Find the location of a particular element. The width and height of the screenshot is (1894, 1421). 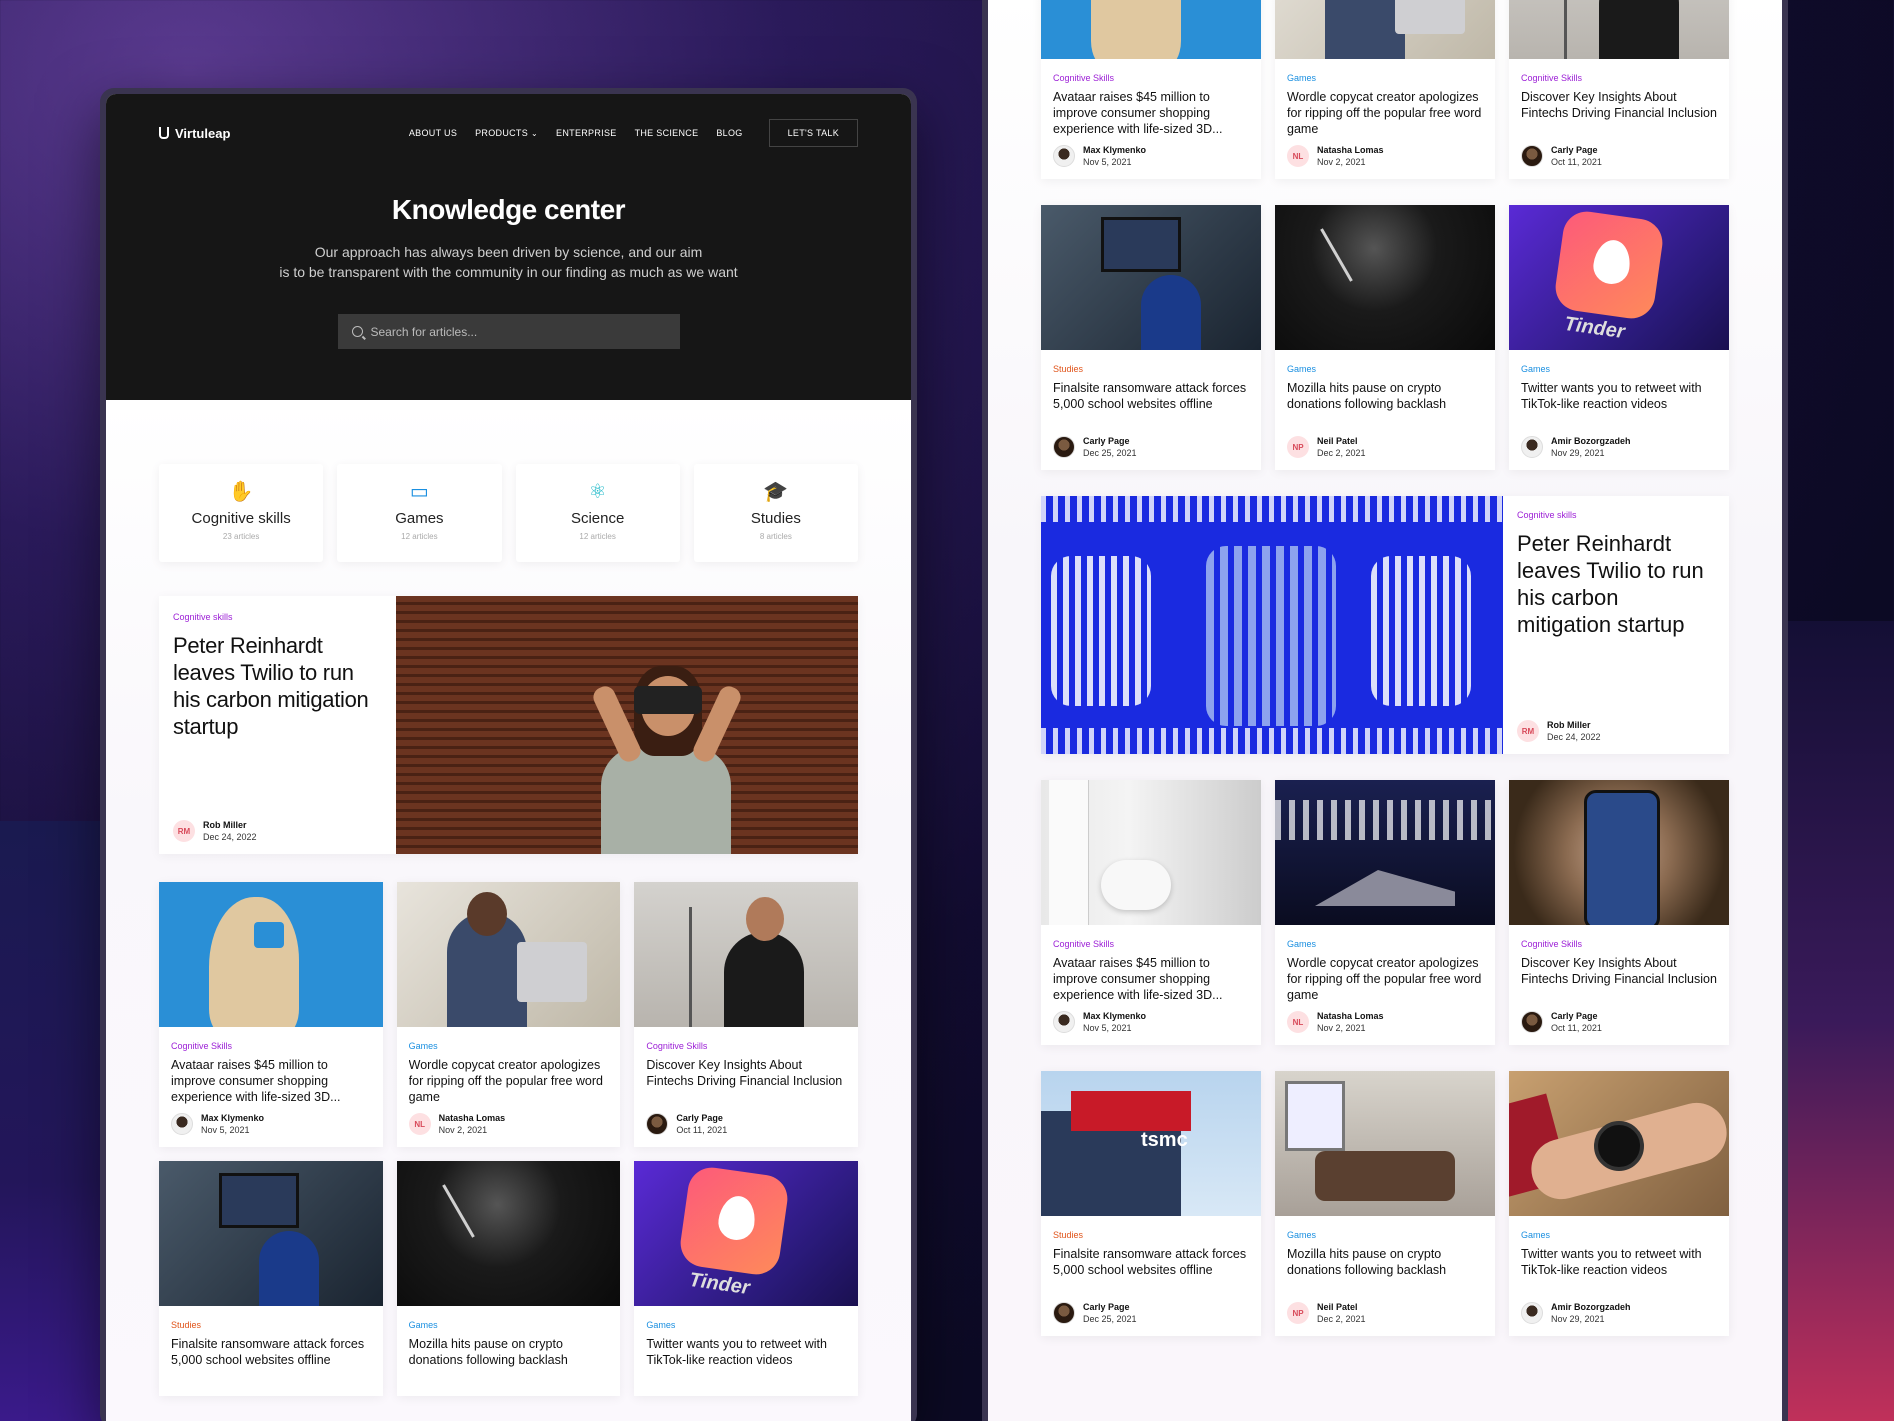

avatar: NP is located at coordinates (1298, 1313).